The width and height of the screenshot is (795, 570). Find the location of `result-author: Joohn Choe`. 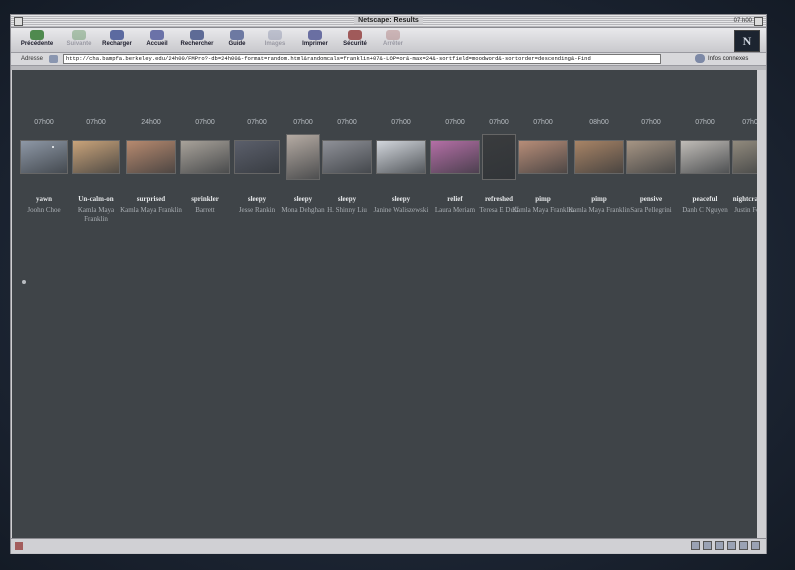

result-author: Joohn Choe is located at coordinates (44, 210).